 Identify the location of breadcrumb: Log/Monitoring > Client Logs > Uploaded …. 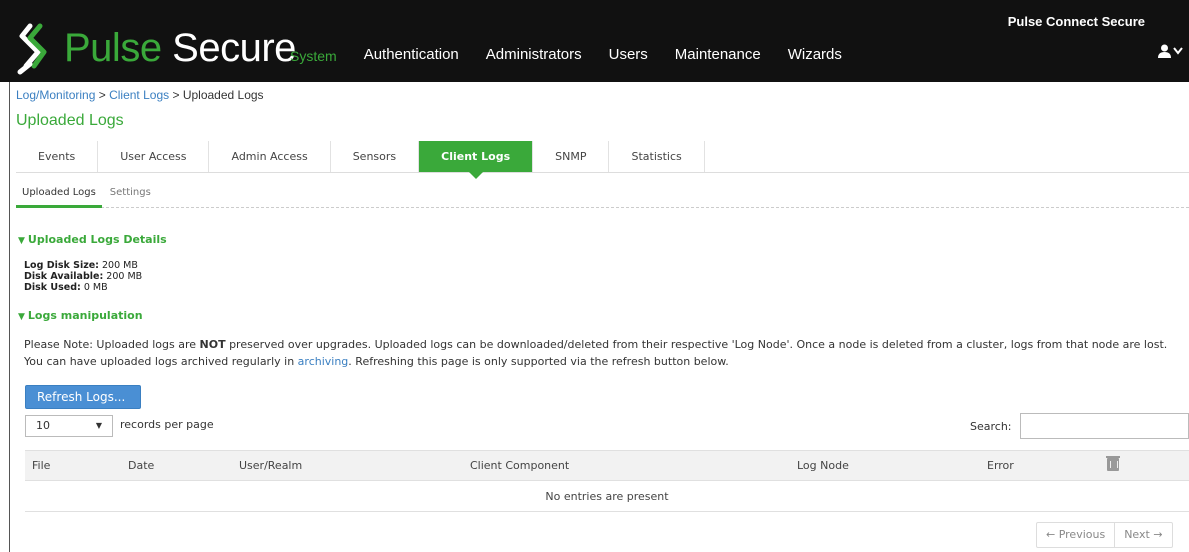
(140, 95).